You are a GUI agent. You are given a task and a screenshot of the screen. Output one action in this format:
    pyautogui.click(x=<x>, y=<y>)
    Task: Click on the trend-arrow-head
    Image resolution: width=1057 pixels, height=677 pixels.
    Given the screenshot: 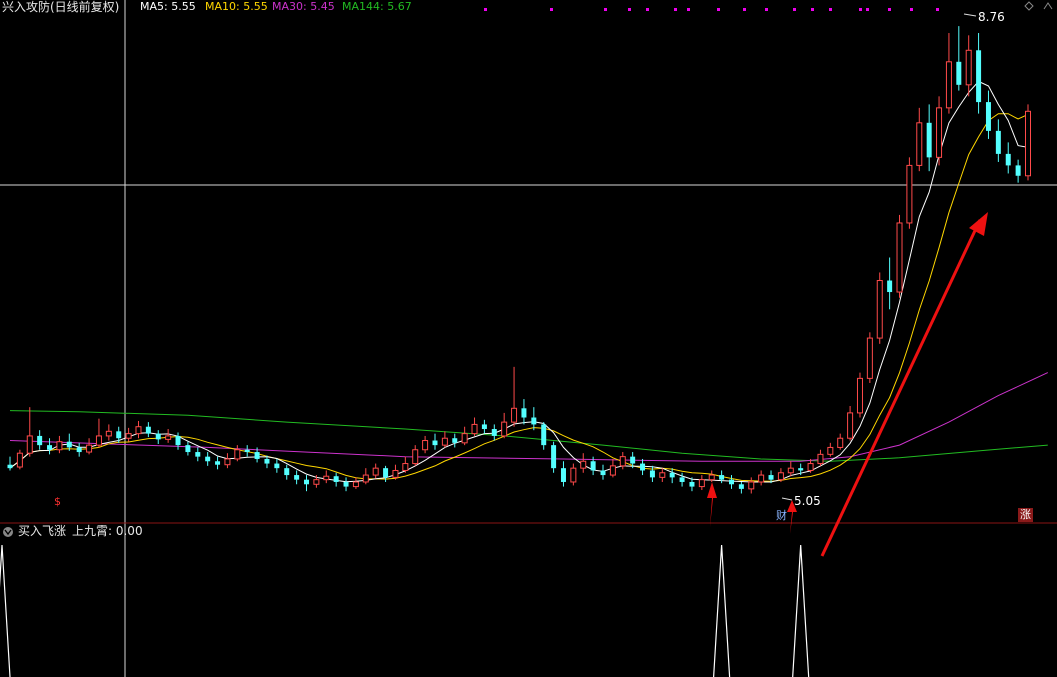 What is the action you would take?
    pyautogui.click(x=978, y=224)
    